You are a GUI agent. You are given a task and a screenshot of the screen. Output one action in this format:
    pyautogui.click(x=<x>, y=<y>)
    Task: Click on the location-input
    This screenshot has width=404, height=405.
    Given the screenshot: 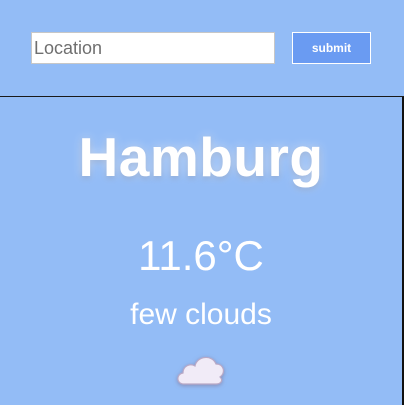 What is the action you would take?
    pyautogui.click(x=153, y=48)
    